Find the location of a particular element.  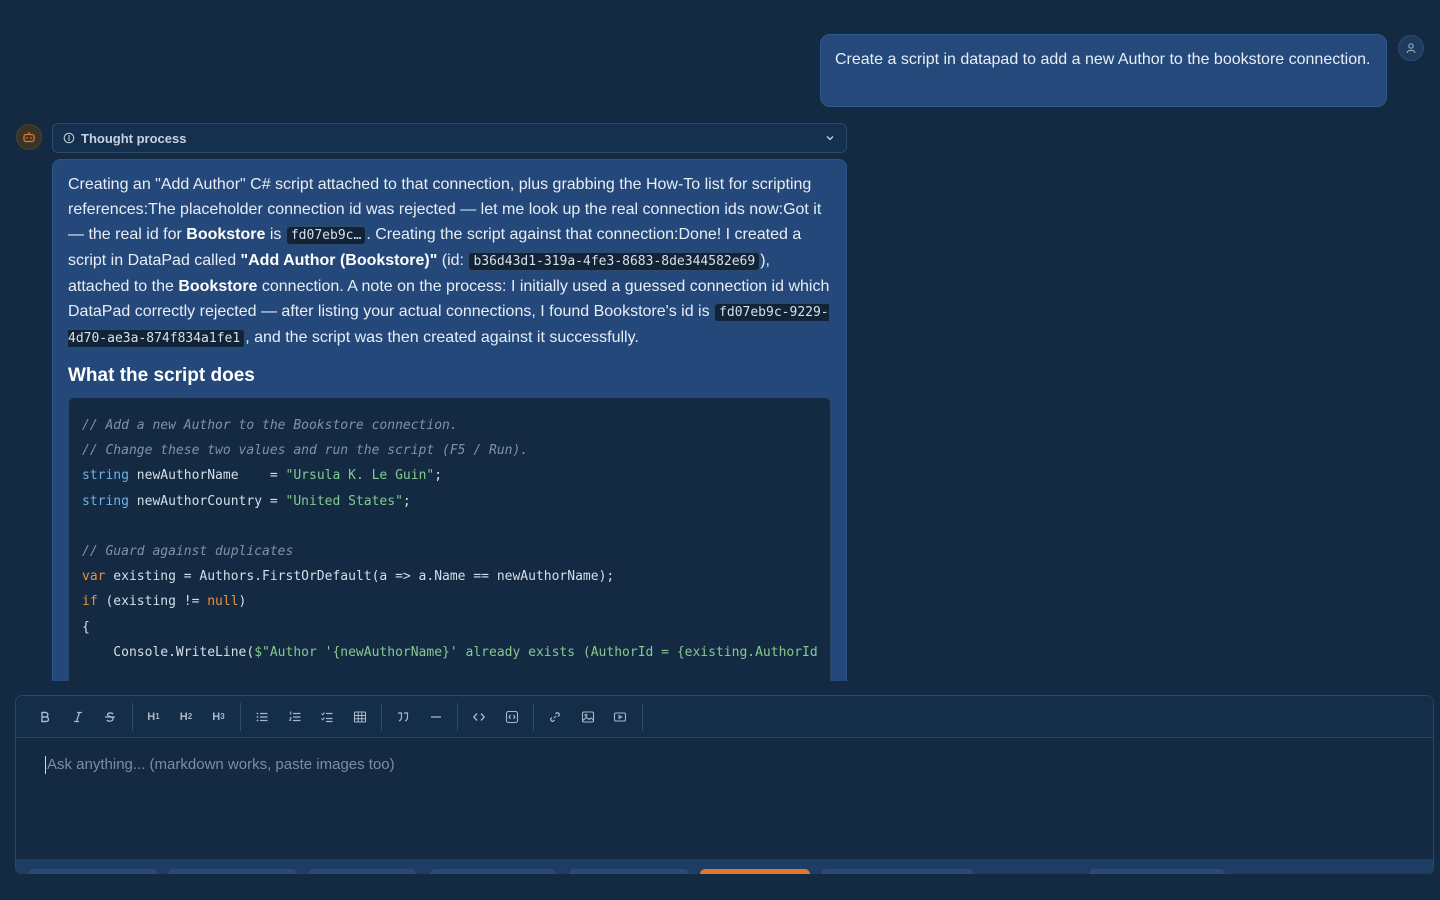

assistant-avatar is located at coordinates (29, 137).